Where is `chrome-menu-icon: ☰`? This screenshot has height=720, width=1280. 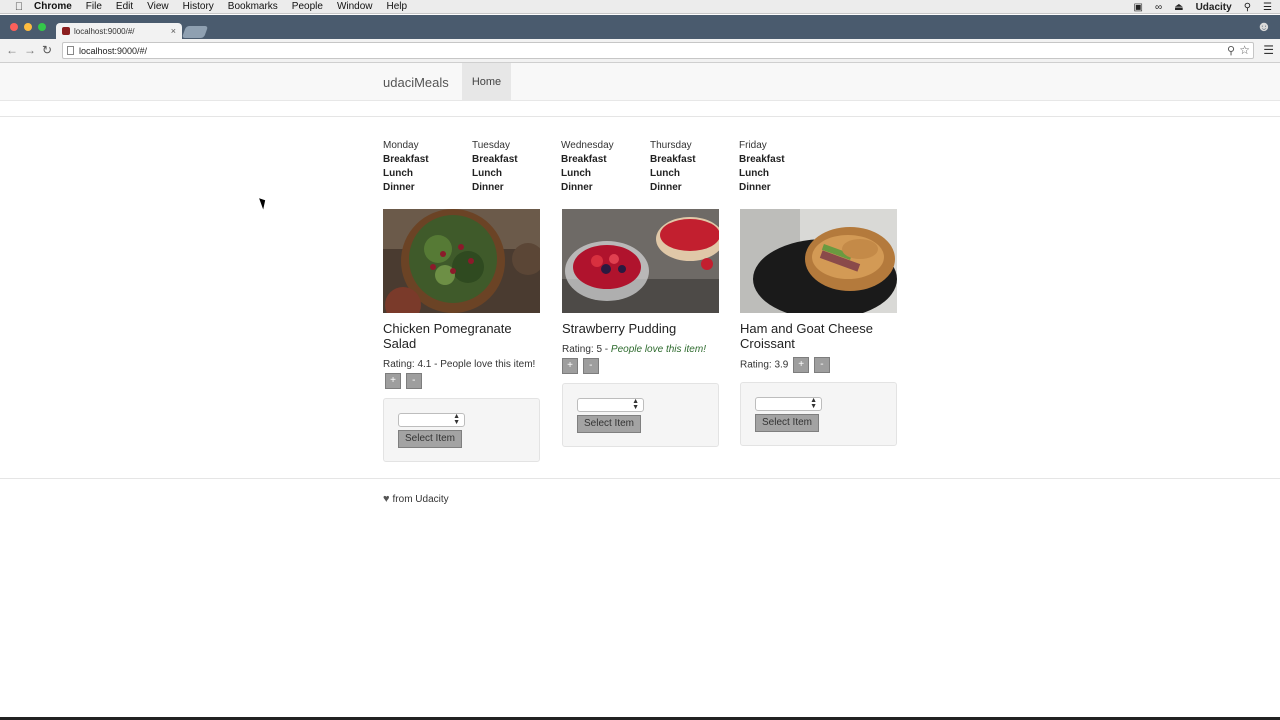 chrome-menu-icon: ☰ is located at coordinates (1268, 50).